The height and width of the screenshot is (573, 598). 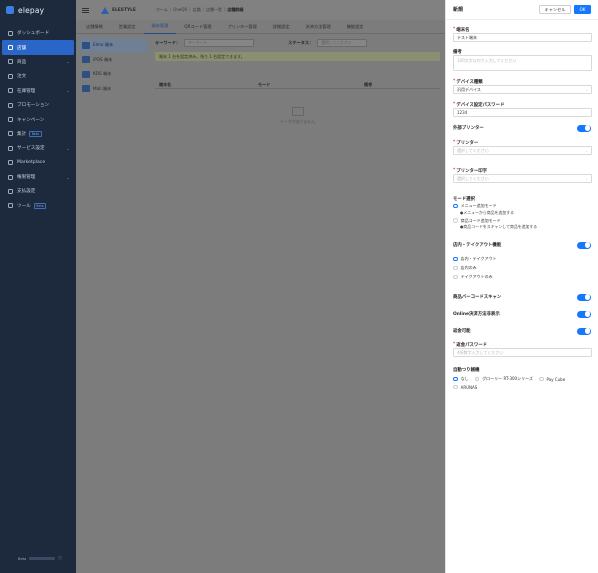 I want to click on eatin-option-out: テイクアウトのみ, so click(x=522, y=277).